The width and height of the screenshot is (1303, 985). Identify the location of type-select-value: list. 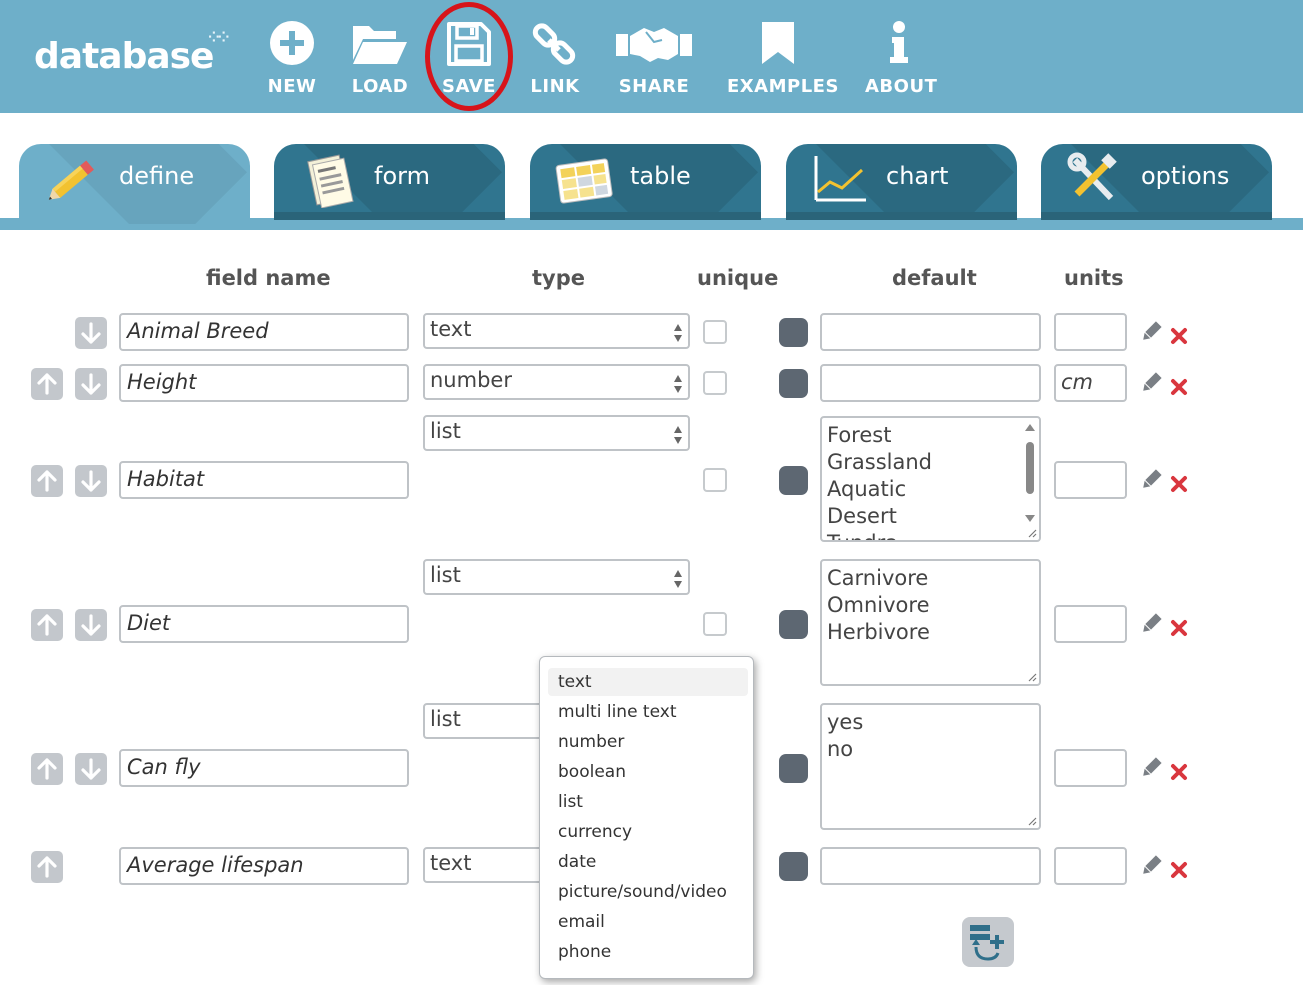
(445, 575).